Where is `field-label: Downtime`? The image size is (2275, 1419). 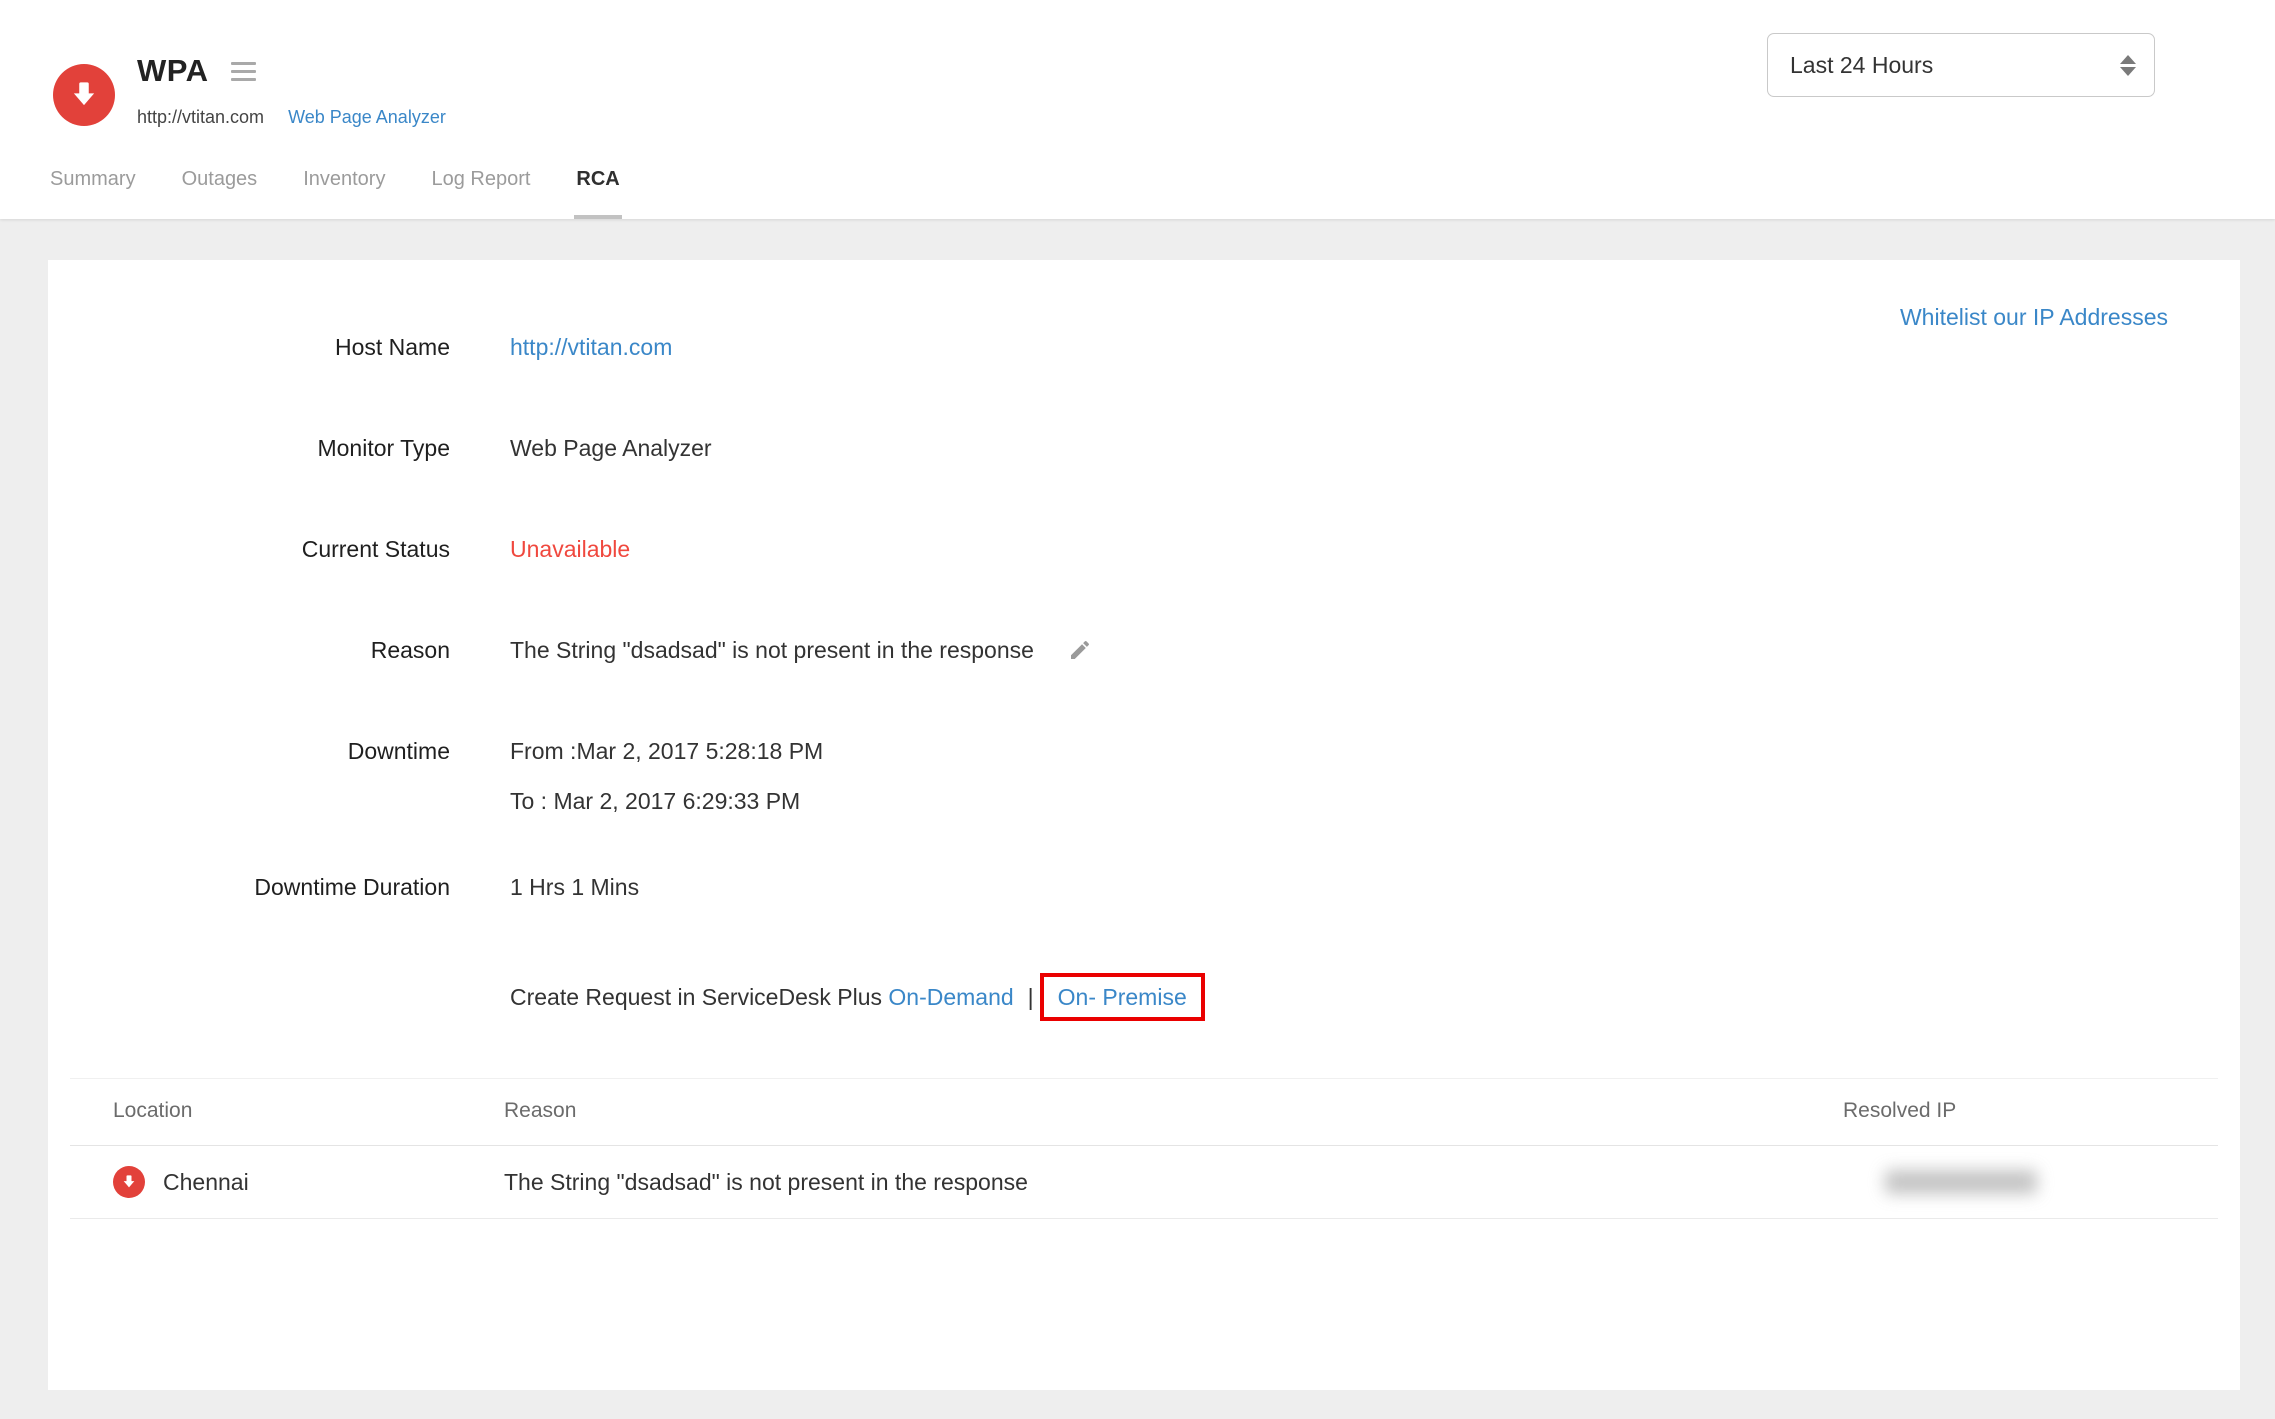 field-label: Downtime is located at coordinates (398, 751).